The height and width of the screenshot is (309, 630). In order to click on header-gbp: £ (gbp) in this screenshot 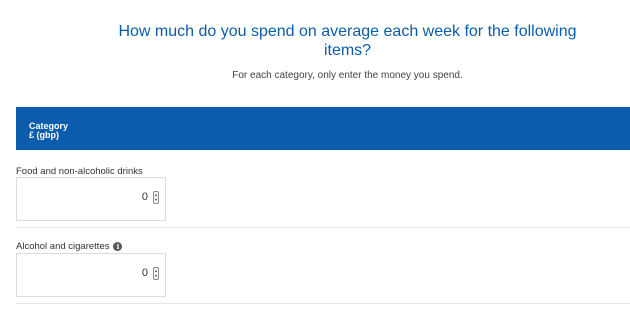, I will do `click(44, 135)`.